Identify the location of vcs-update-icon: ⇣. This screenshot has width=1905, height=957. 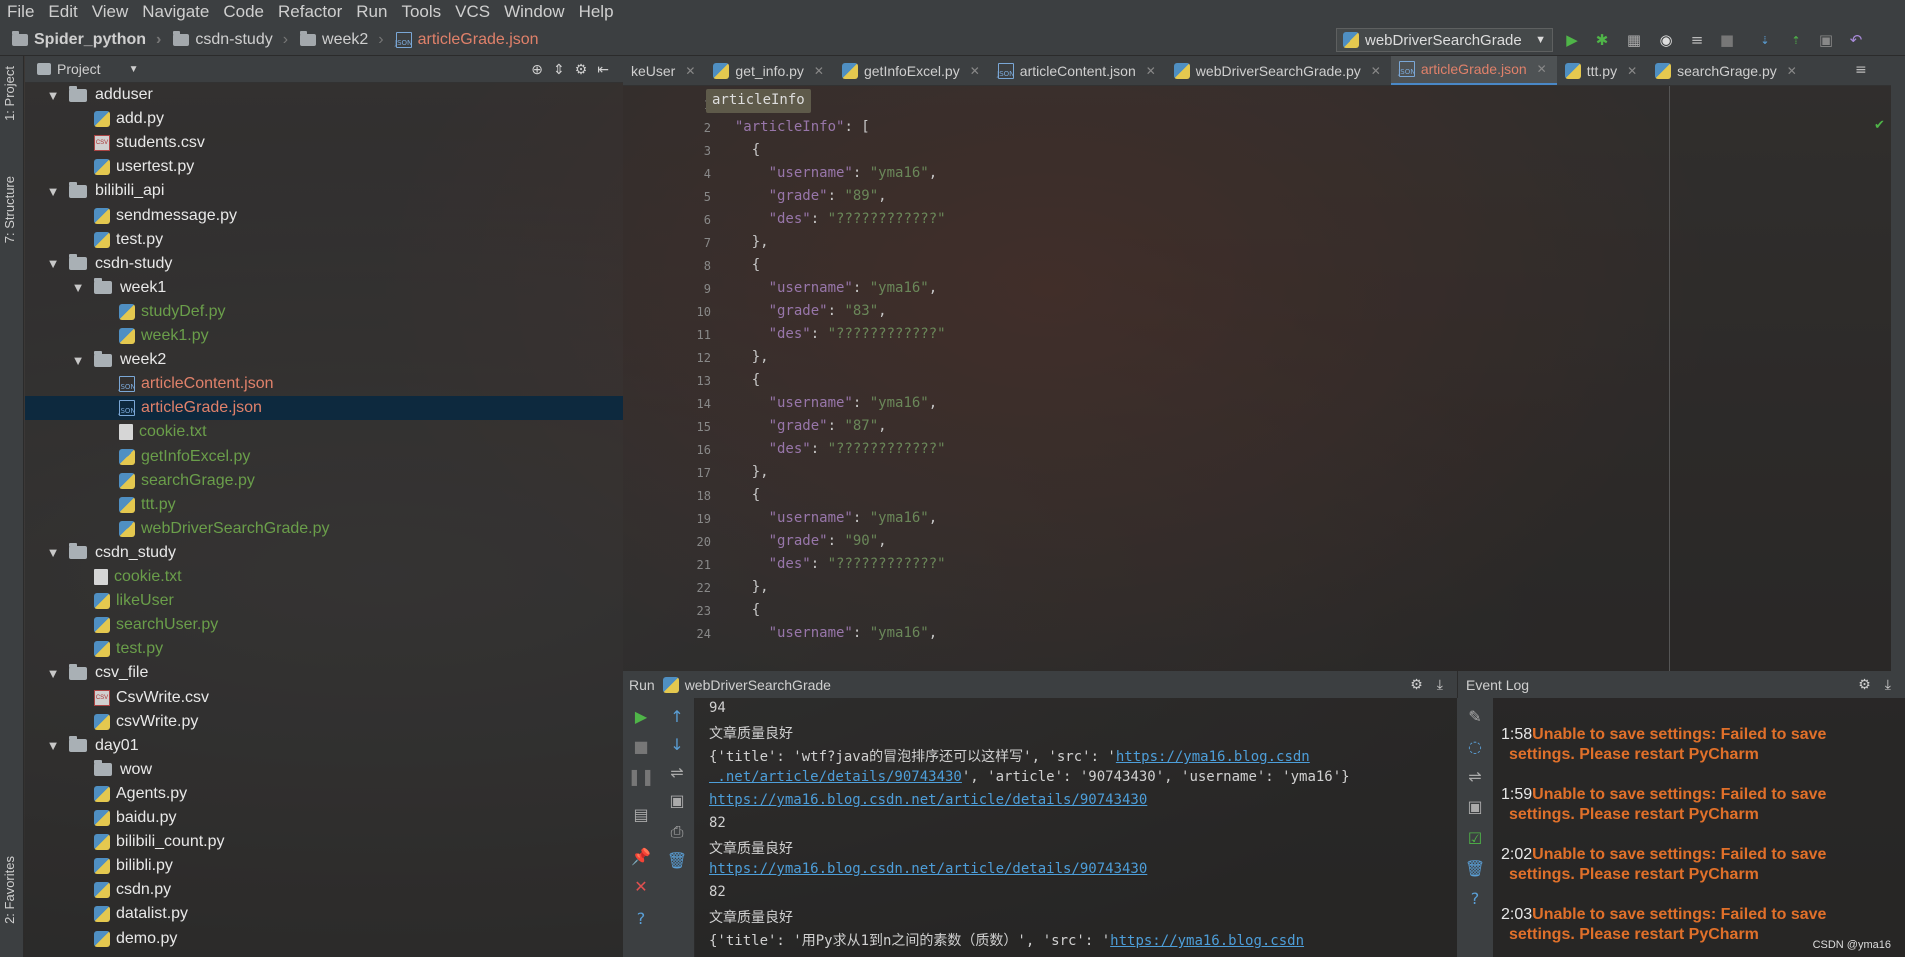
(1765, 40).